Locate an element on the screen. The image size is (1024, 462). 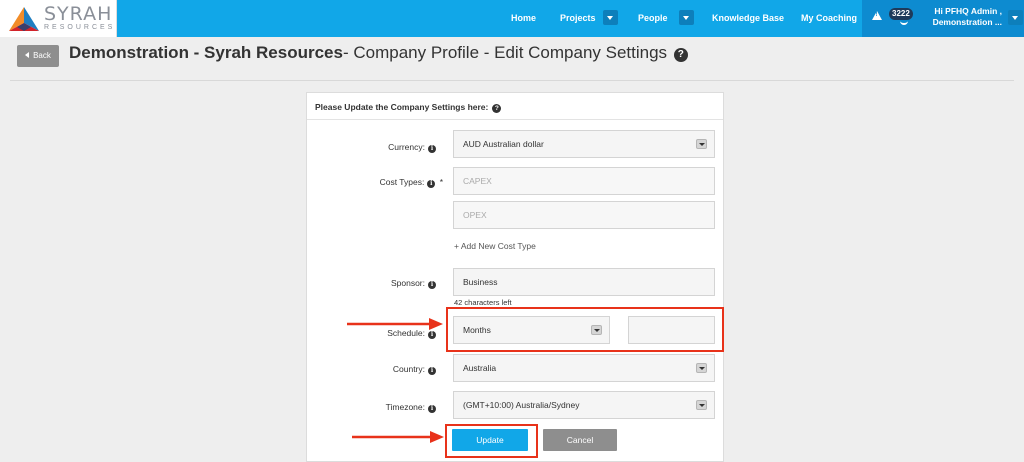
sponsor-char-count: 42 characters left is located at coordinates (483, 302).